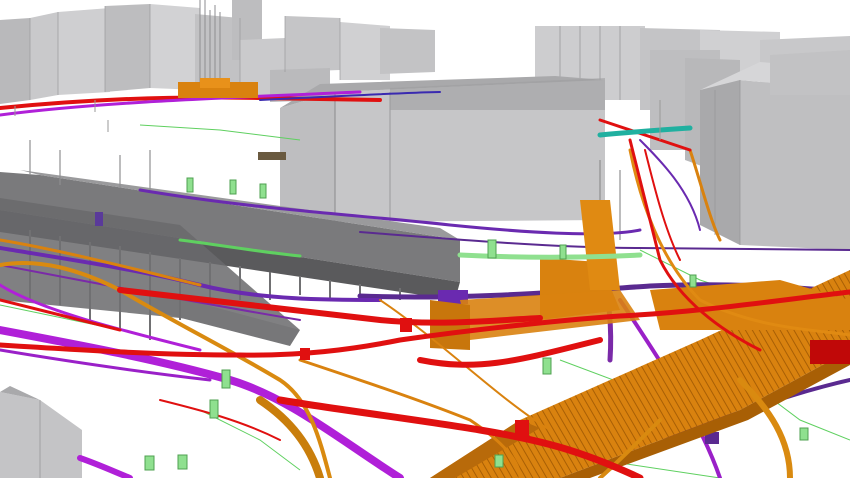  I want to click on building-bottom-left, so click(41, 432).